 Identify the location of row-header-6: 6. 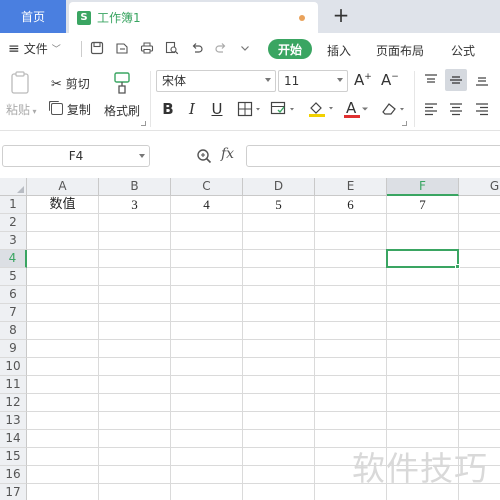
(13, 295).